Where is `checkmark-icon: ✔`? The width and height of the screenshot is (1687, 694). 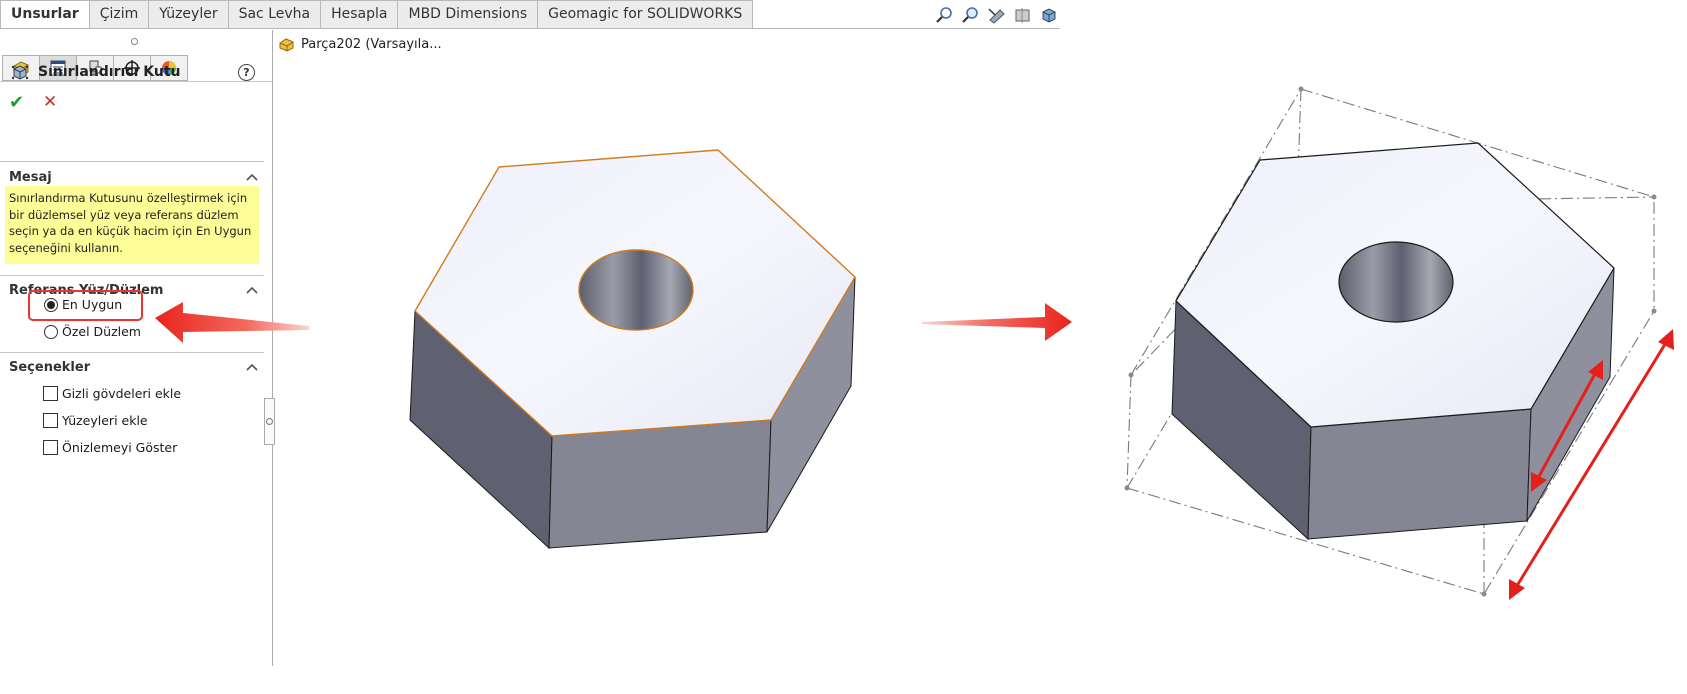 checkmark-icon: ✔ is located at coordinates (17, 102).